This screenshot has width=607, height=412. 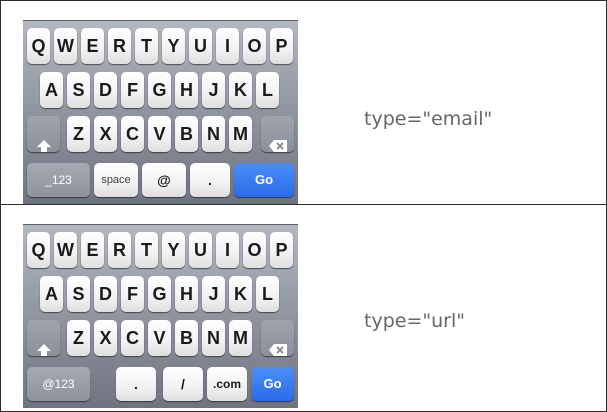 What do you see at coordinates (116, 180) in the screenshot?
I see `space-key: space` at bounding box center [116, 180].